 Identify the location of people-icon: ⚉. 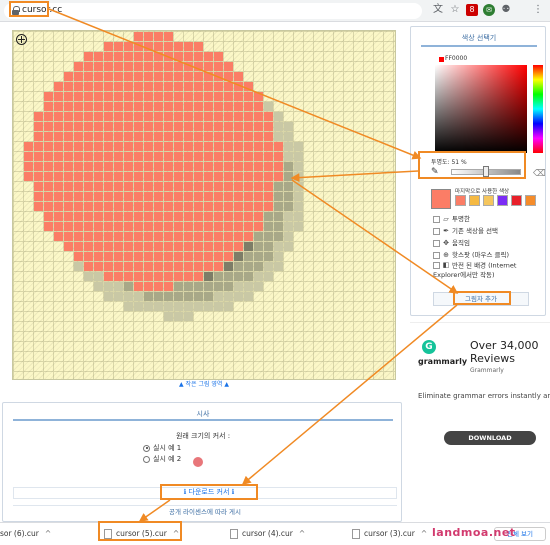
(506, 10).